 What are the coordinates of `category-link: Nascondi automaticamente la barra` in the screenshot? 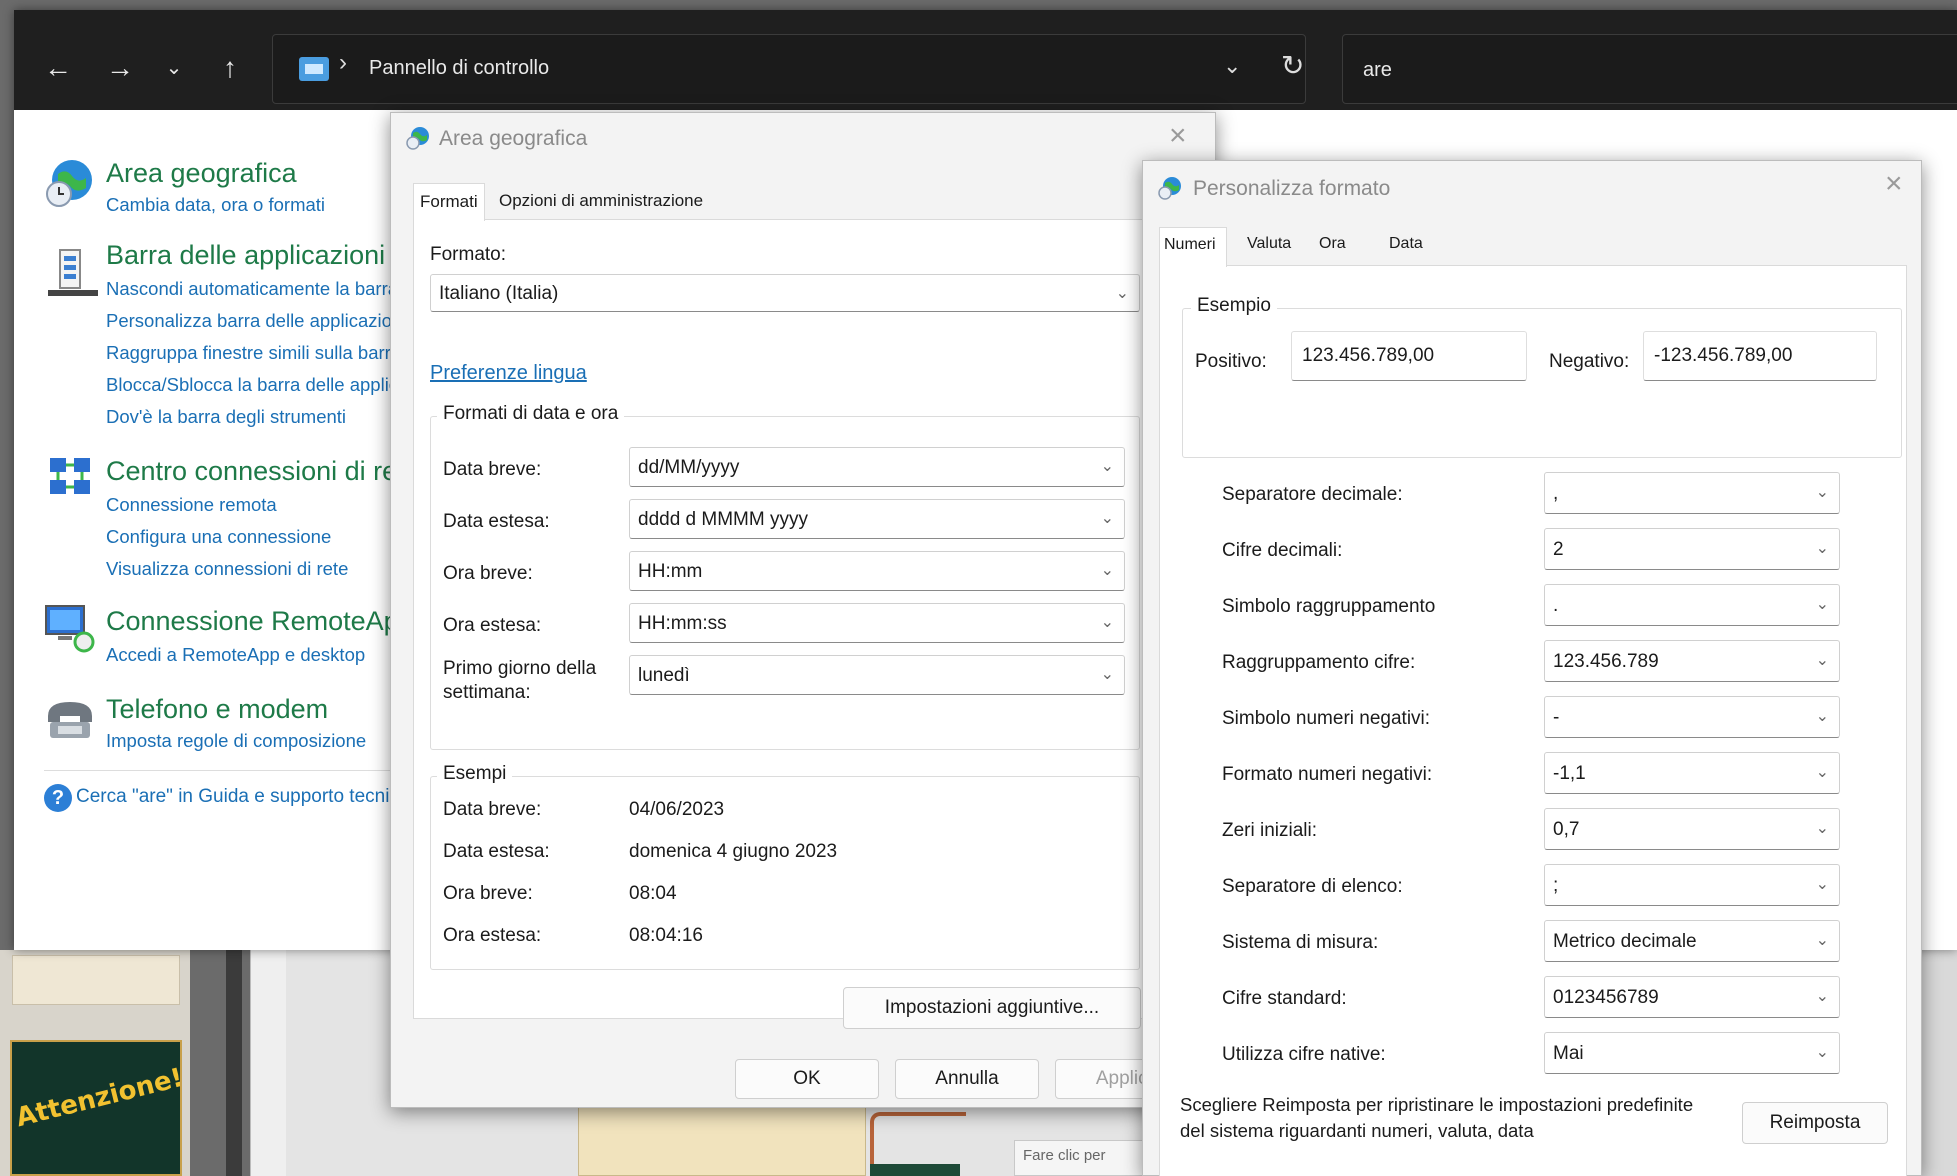 It's located at (252, 289).